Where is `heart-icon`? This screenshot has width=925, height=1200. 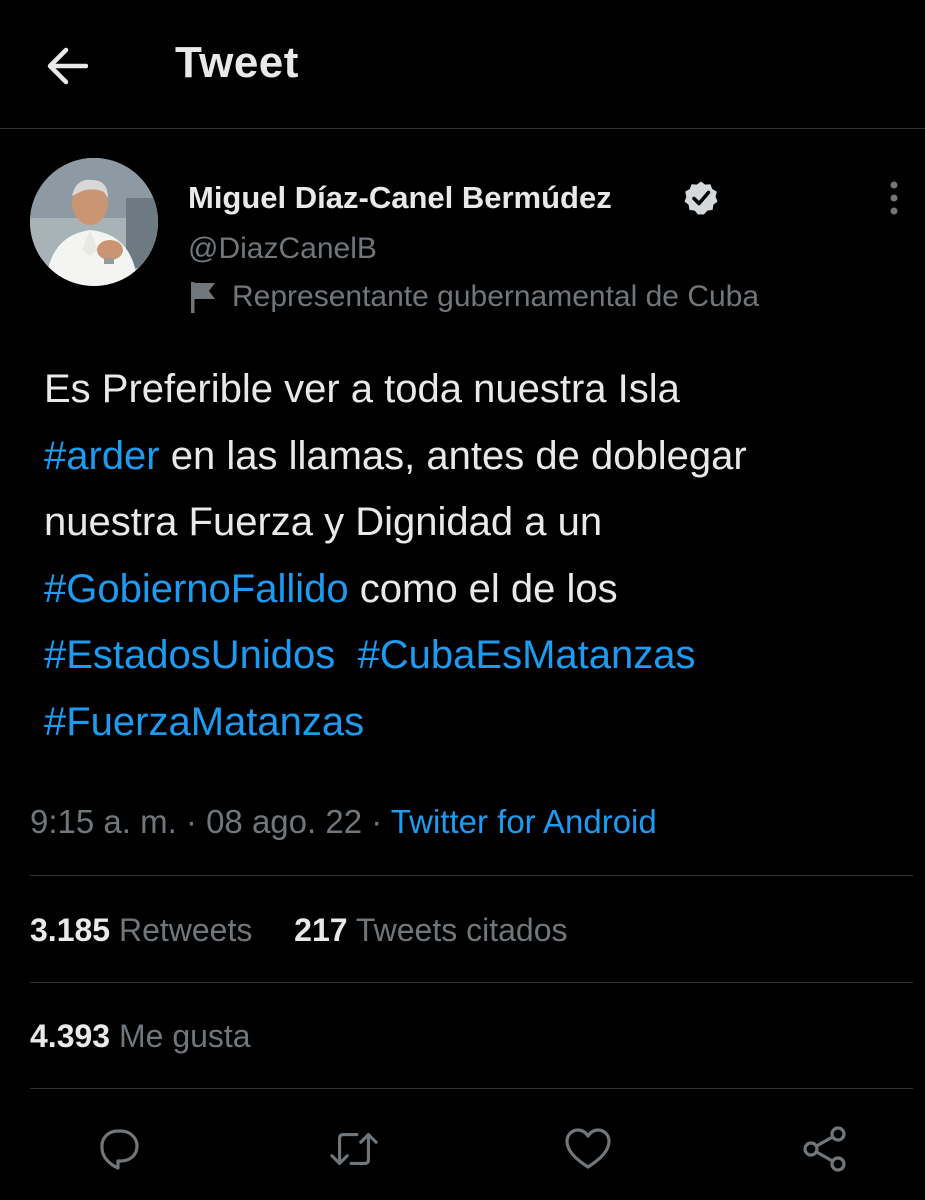 heart-icon is located at coordinates (588, 1148).